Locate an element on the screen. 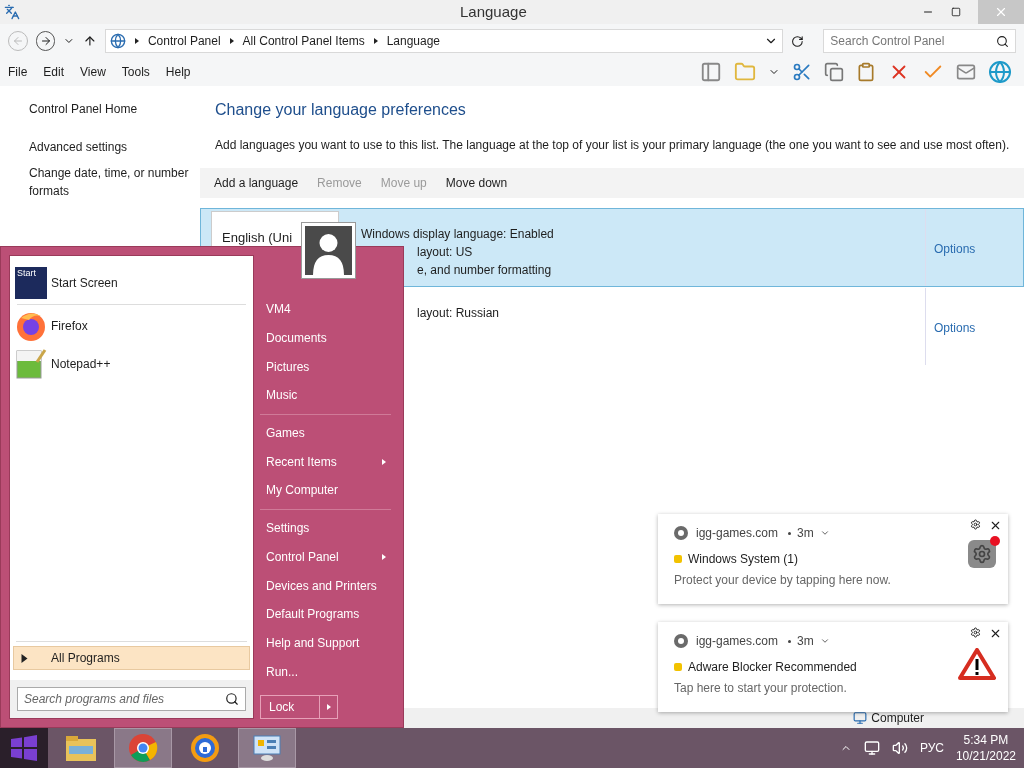 The height and width of the screenshot is (768, 1024). search-field: Search Control Panel is located at coordinates (919, 41).